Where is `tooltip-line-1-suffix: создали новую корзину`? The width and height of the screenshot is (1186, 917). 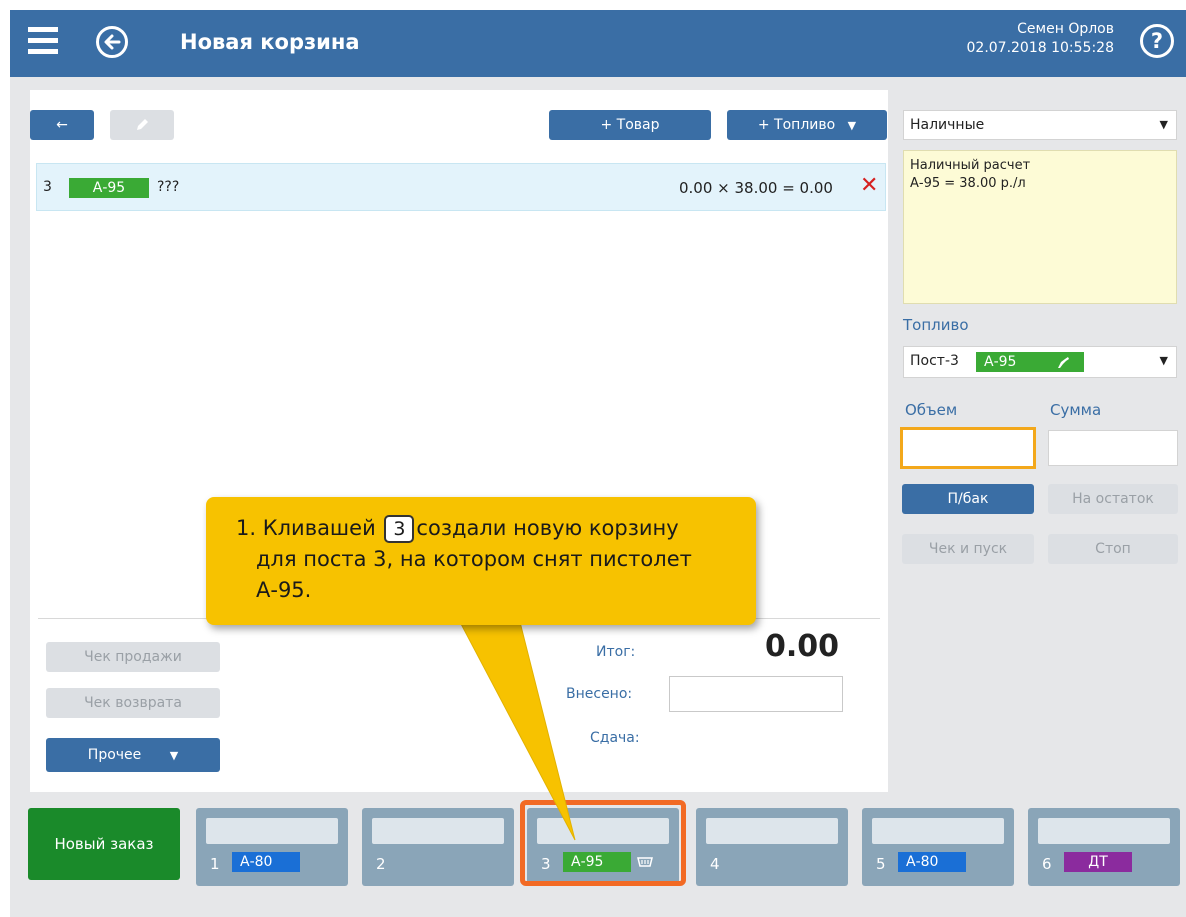 tooltip-line-1-suffix: создали новую корзину is located at coordinates (547, 528).